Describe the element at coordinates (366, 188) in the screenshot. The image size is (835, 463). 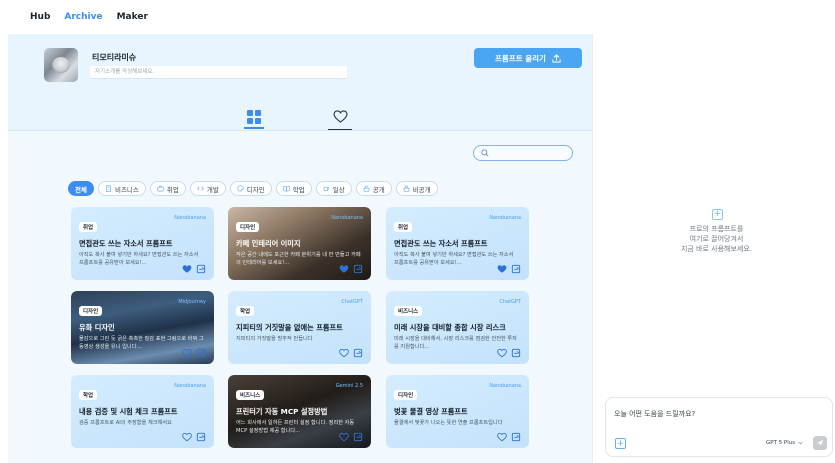
I see `lock-open-icon` at that location.